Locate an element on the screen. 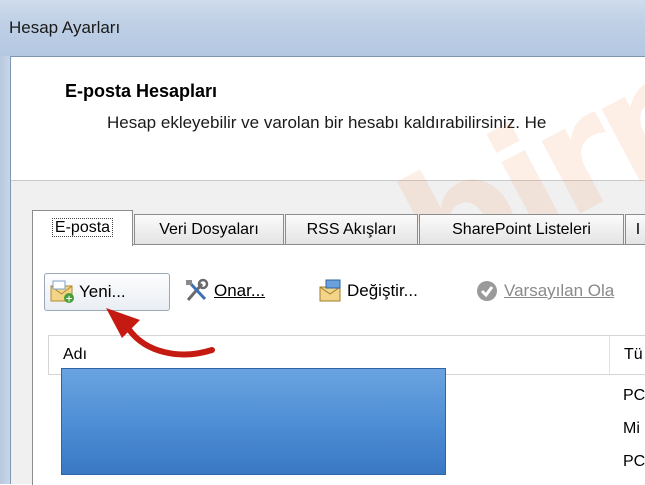 This screenshot has height=485, width=645. list-item-type: Mi is located at coordinates (631, 429).